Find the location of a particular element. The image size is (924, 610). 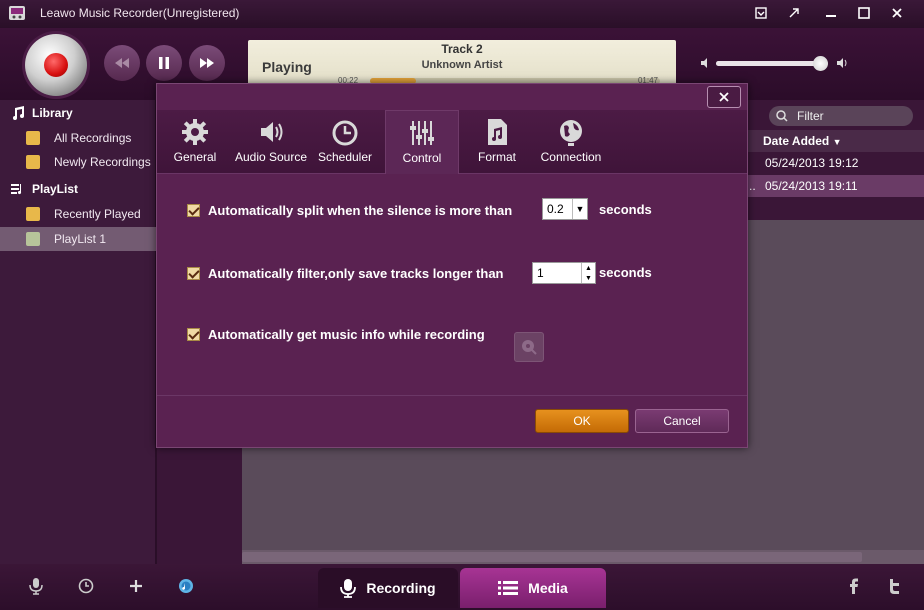

tab-general: General is located at coordinates (195, 142).